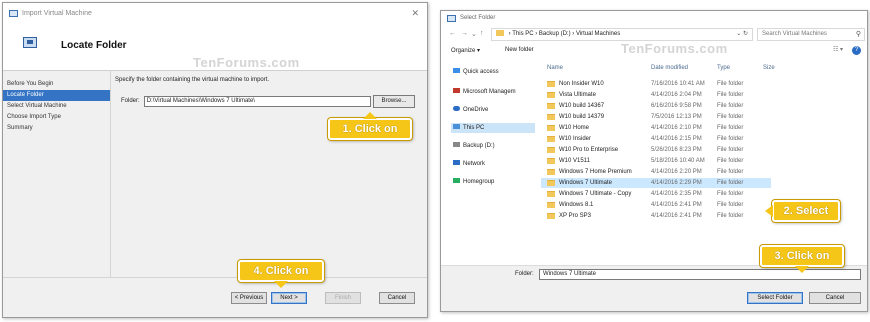 The width and height of the screenshot is (870, 322). Describe the element at coordinates (456, 180) in the screenshot. I see `homegroup-icon` at that location.